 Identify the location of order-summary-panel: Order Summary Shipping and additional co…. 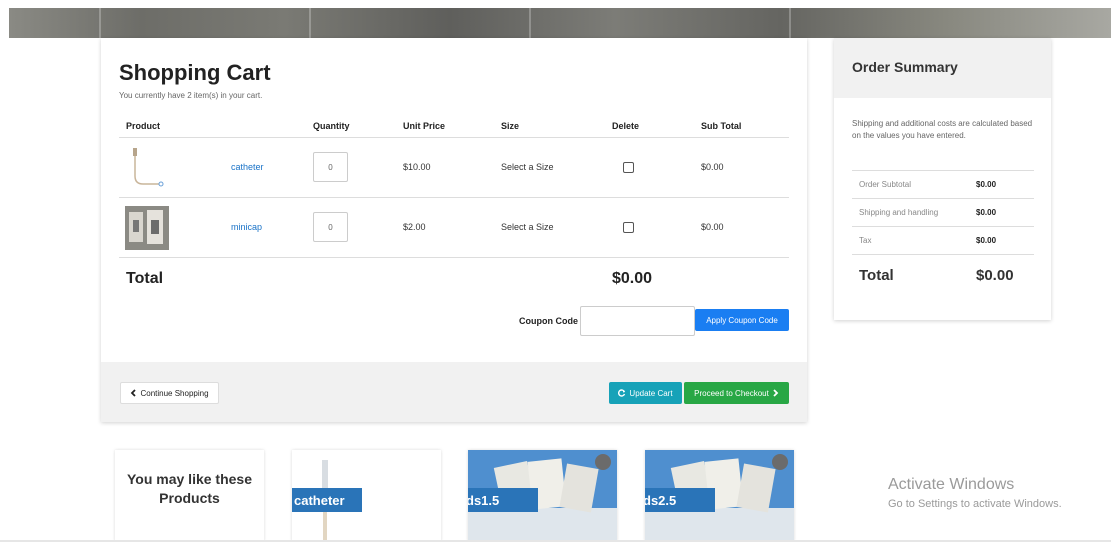
(942, 179).